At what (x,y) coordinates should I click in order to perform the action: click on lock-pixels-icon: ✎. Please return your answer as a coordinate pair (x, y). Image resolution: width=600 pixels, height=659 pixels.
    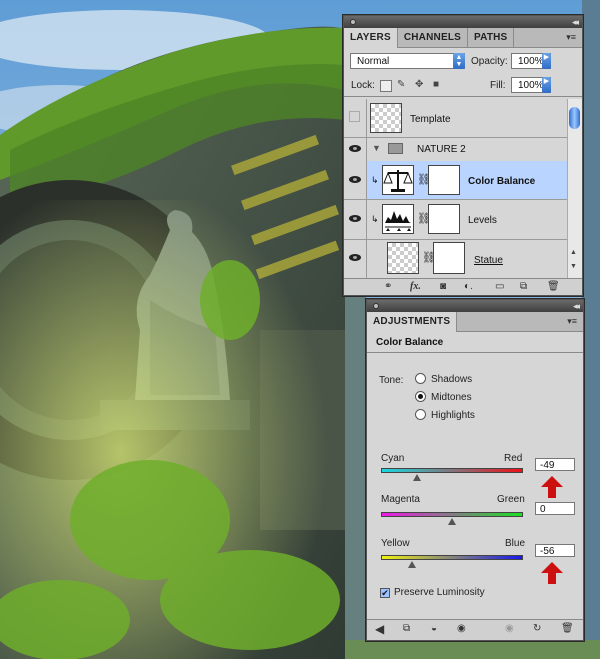
    Looking at the image, I should click on (402, 85).